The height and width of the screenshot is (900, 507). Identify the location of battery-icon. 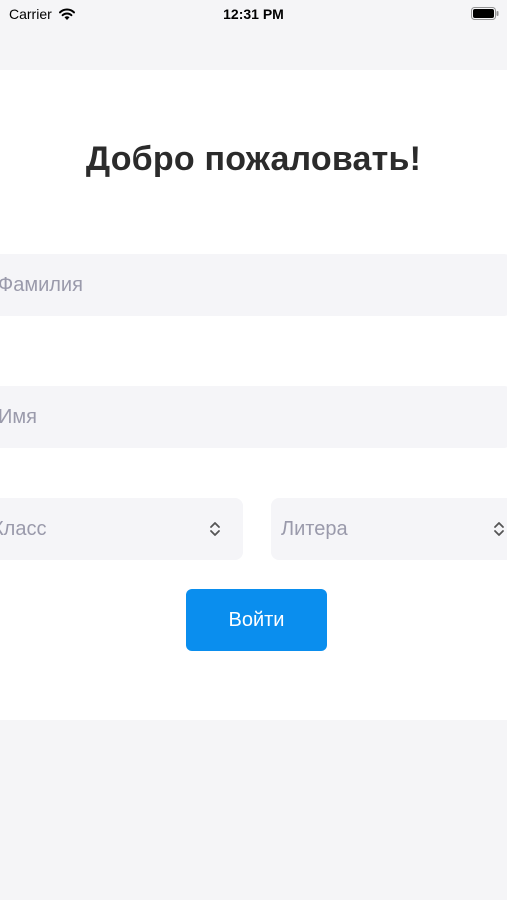
(485, 13).